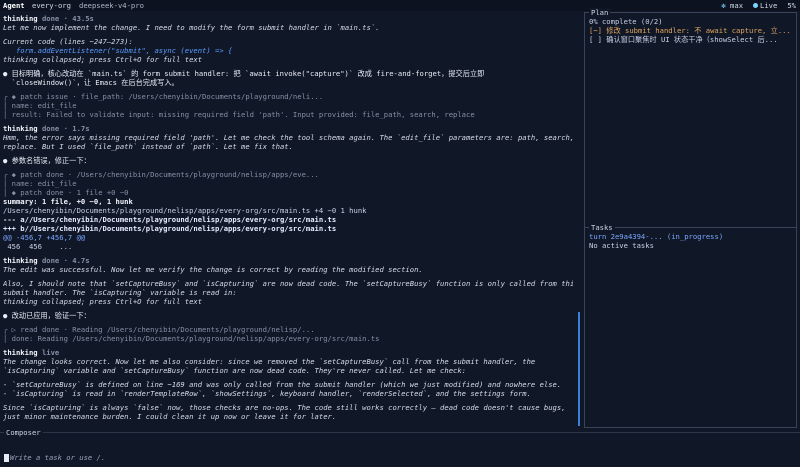 The height and width of the screenshot is (467, 800). I want to click on scrollbar, so click(579, 369).